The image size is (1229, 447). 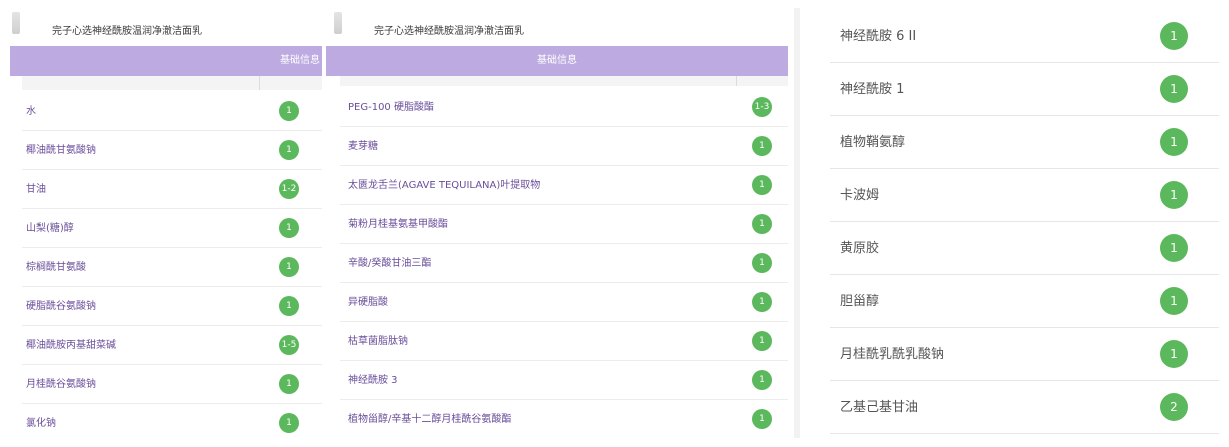 What do you see at coordinates (860, 195) in the screenshot?
I see `ingredient-name: 卡波姆` at bounding box center [860, 195].